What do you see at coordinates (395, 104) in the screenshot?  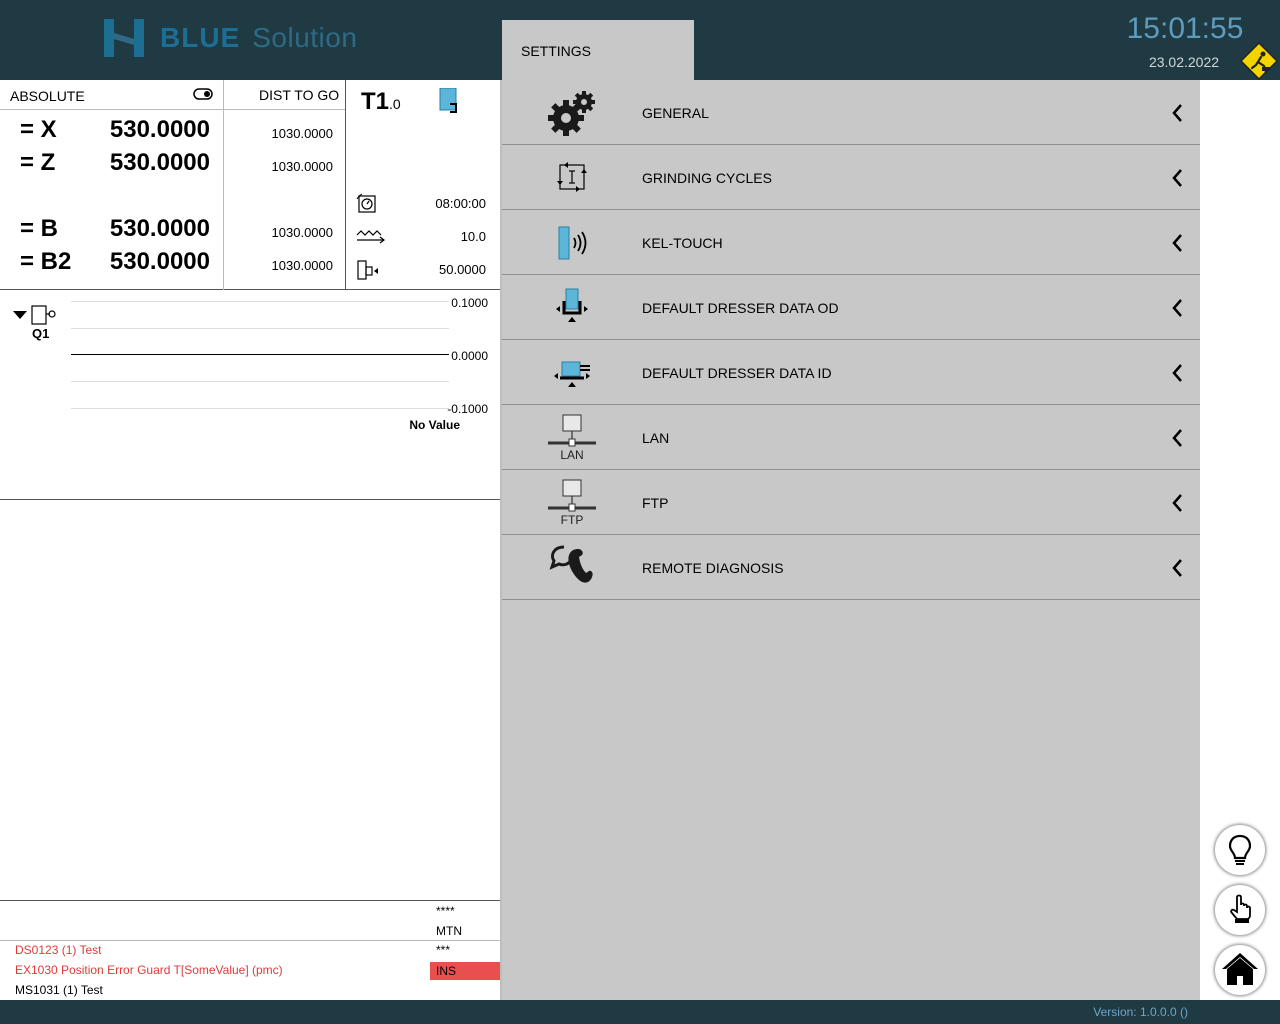 I see `tool-sub-number: .0` at bounding box center [395, 104].